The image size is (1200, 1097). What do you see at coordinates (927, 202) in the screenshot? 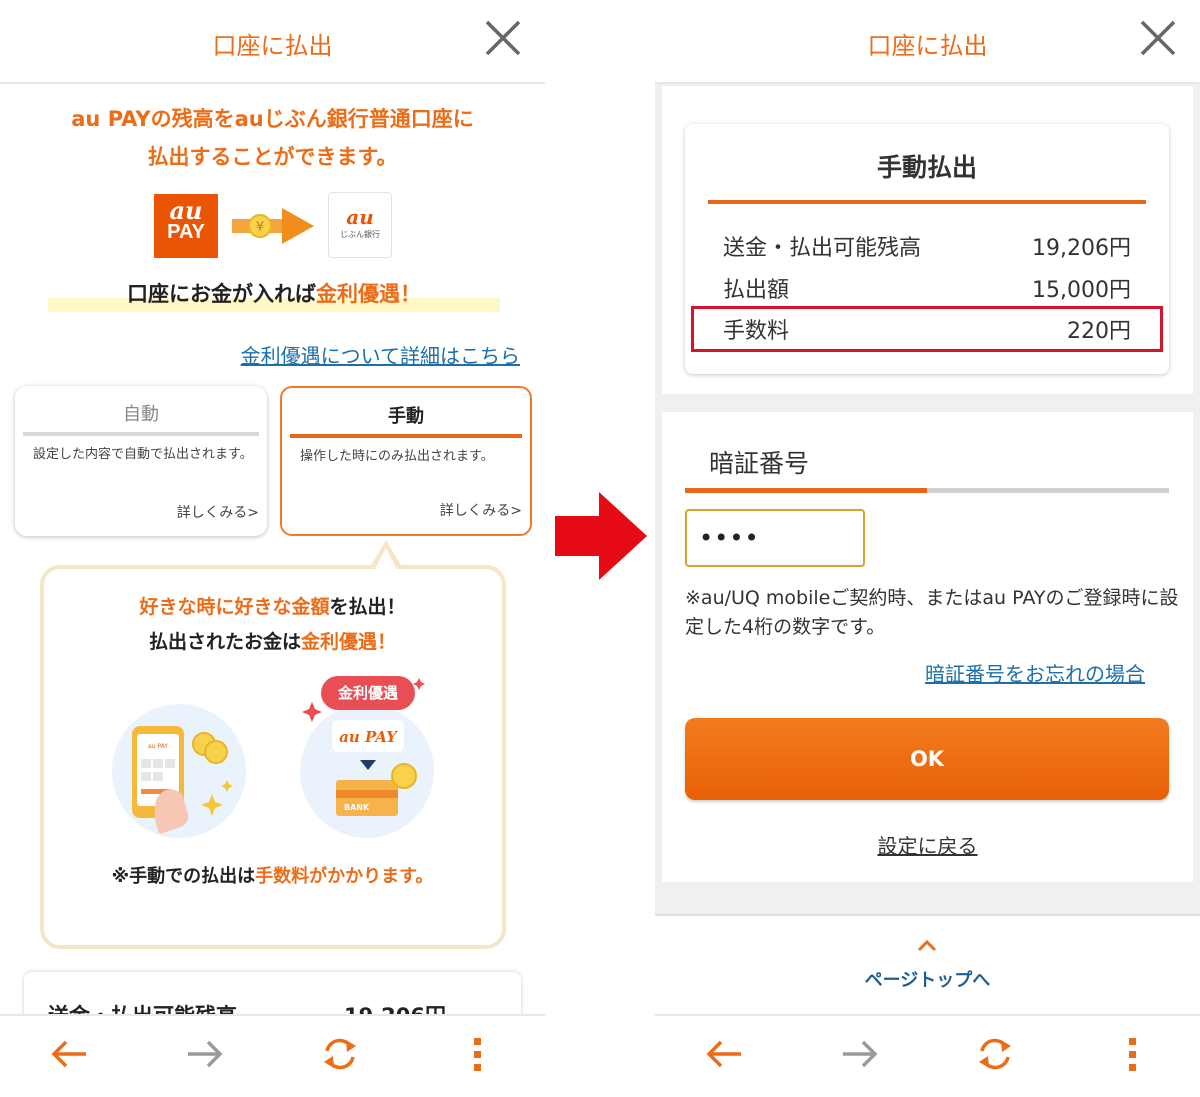
I see `summary-bar` at bounding box center [927, 202].